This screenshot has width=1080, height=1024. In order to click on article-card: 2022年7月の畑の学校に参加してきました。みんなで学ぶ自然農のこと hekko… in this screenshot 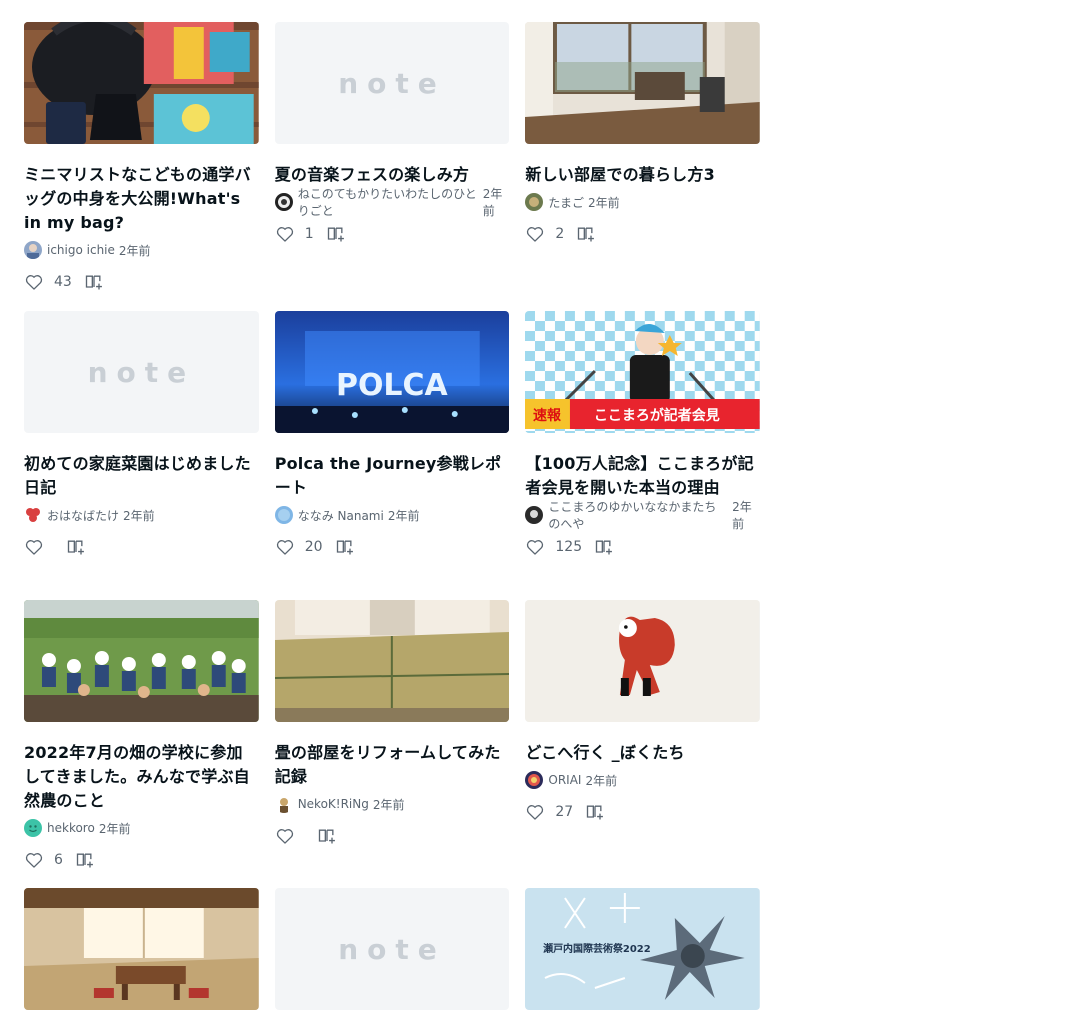, I will do `click(141, 744)`.